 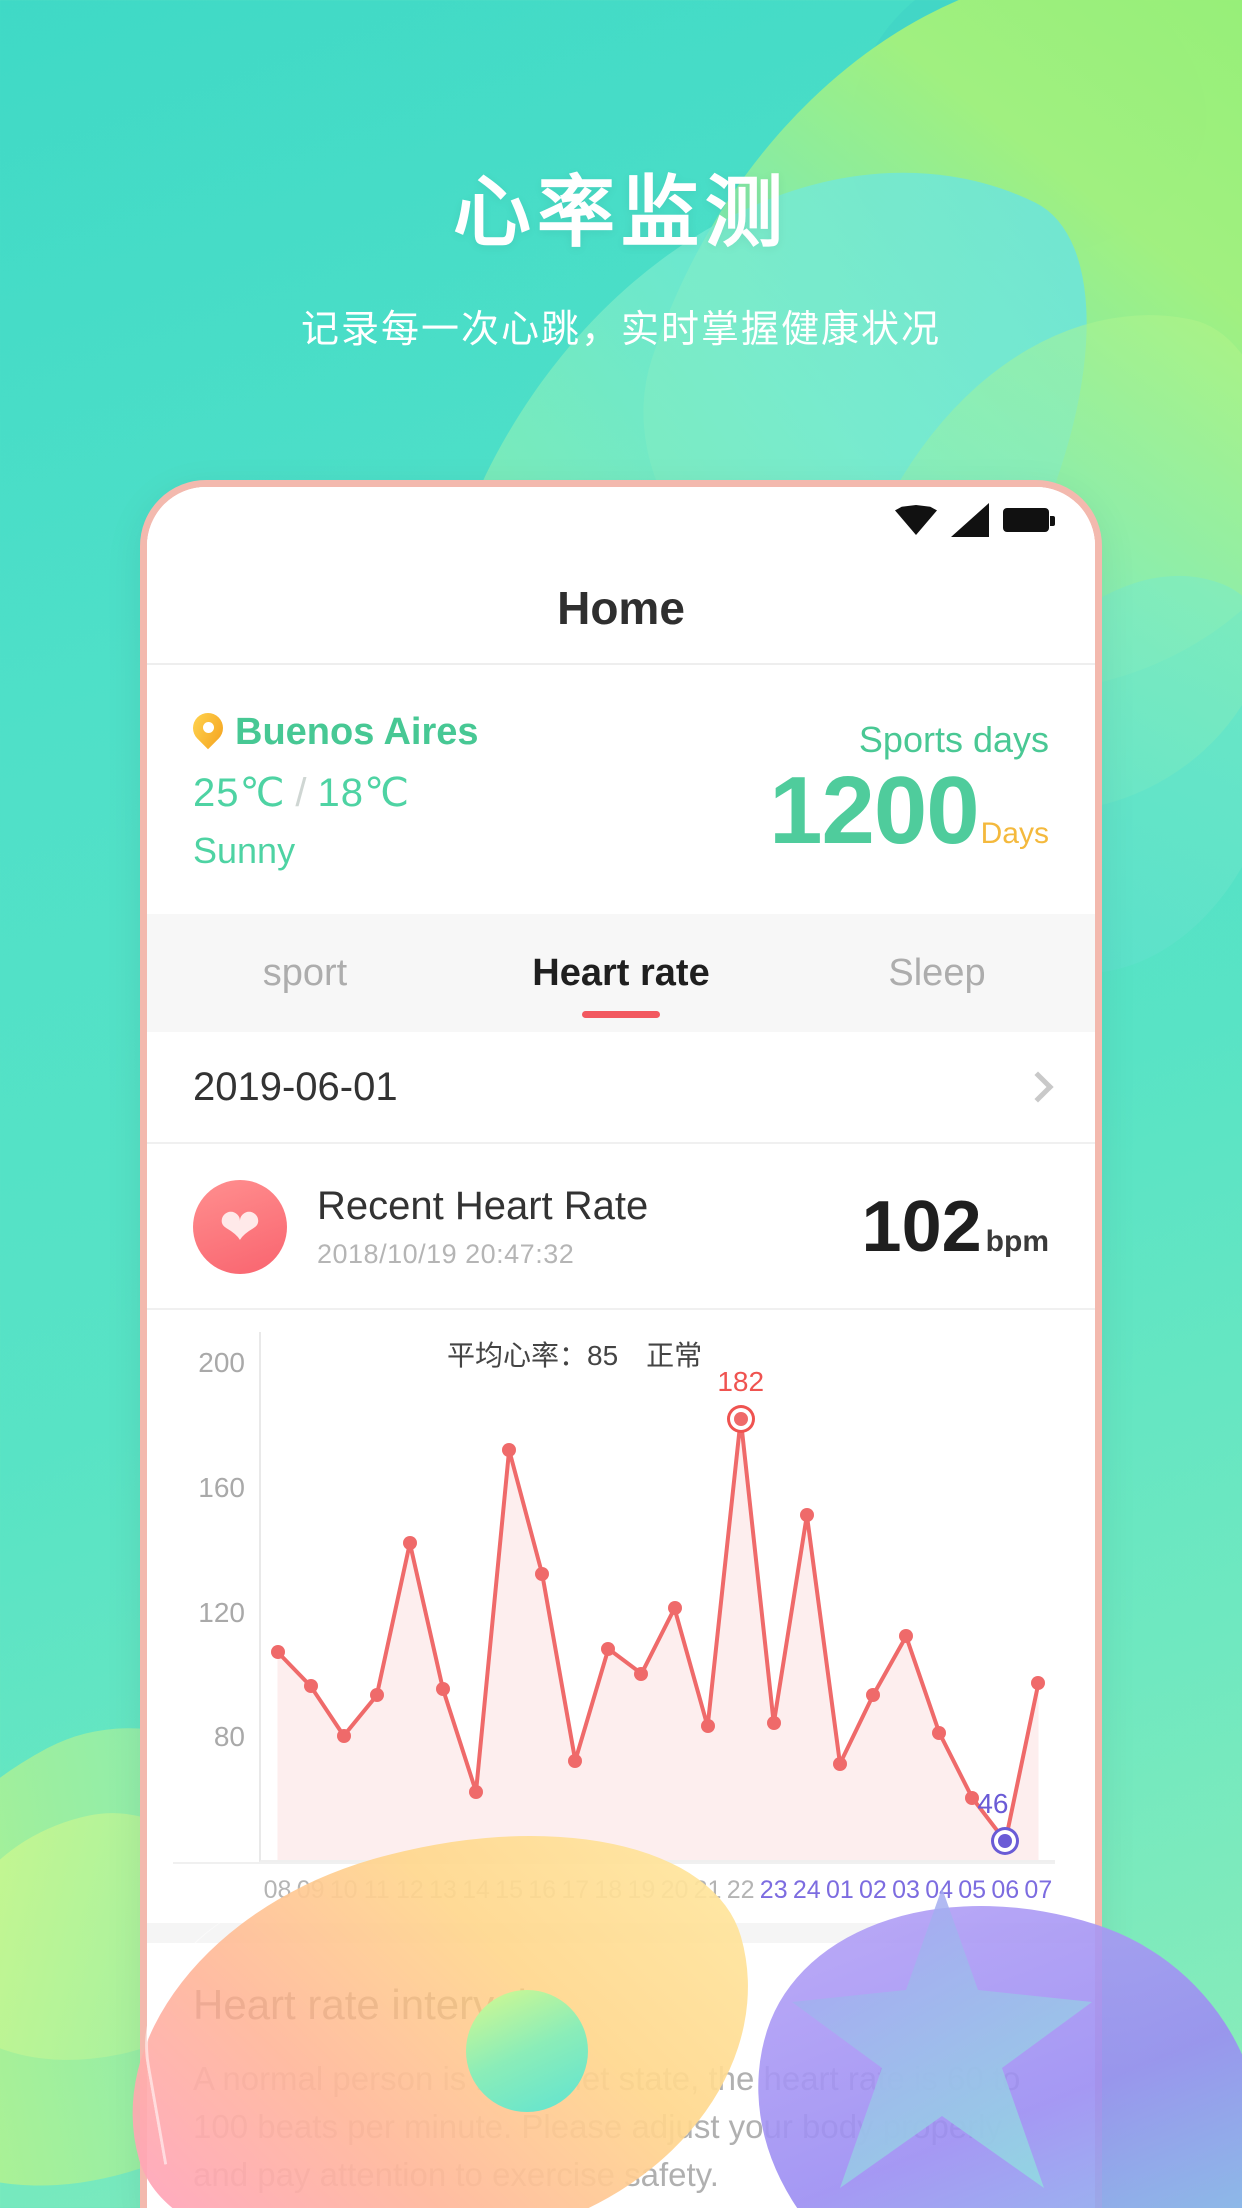 I want to click on heart-glyph: ❤, so click(x=240, y=1227).